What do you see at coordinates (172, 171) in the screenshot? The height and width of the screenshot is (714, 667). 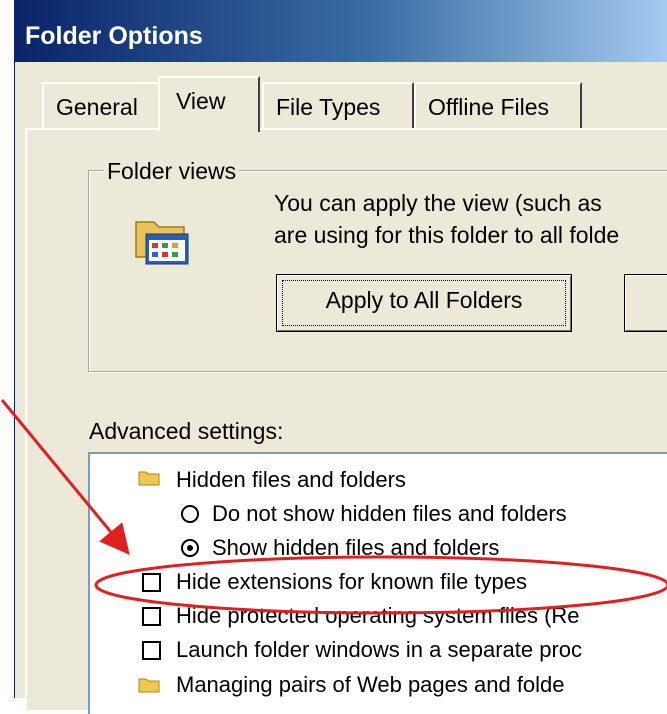 I see `folder-views-group-title: Folder views` at bounding box center [172, 171].